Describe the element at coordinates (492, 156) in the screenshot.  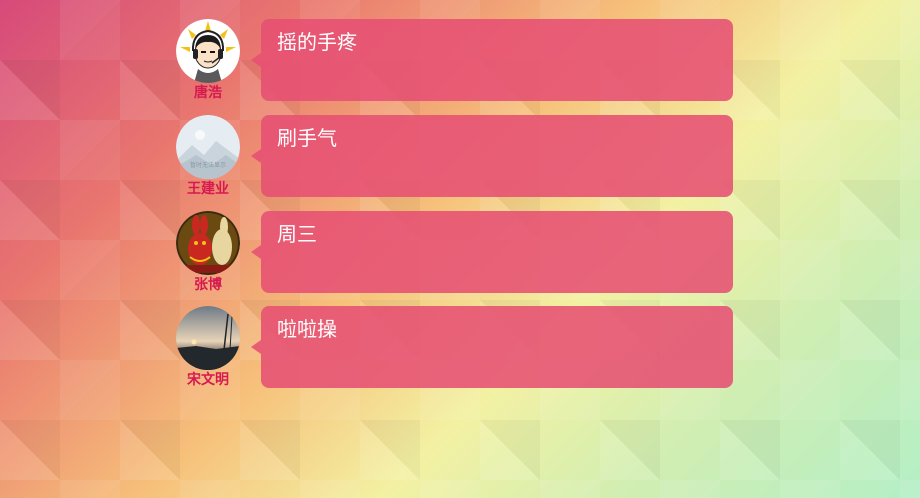
I see `message-bubble: 刷手气` at that location.